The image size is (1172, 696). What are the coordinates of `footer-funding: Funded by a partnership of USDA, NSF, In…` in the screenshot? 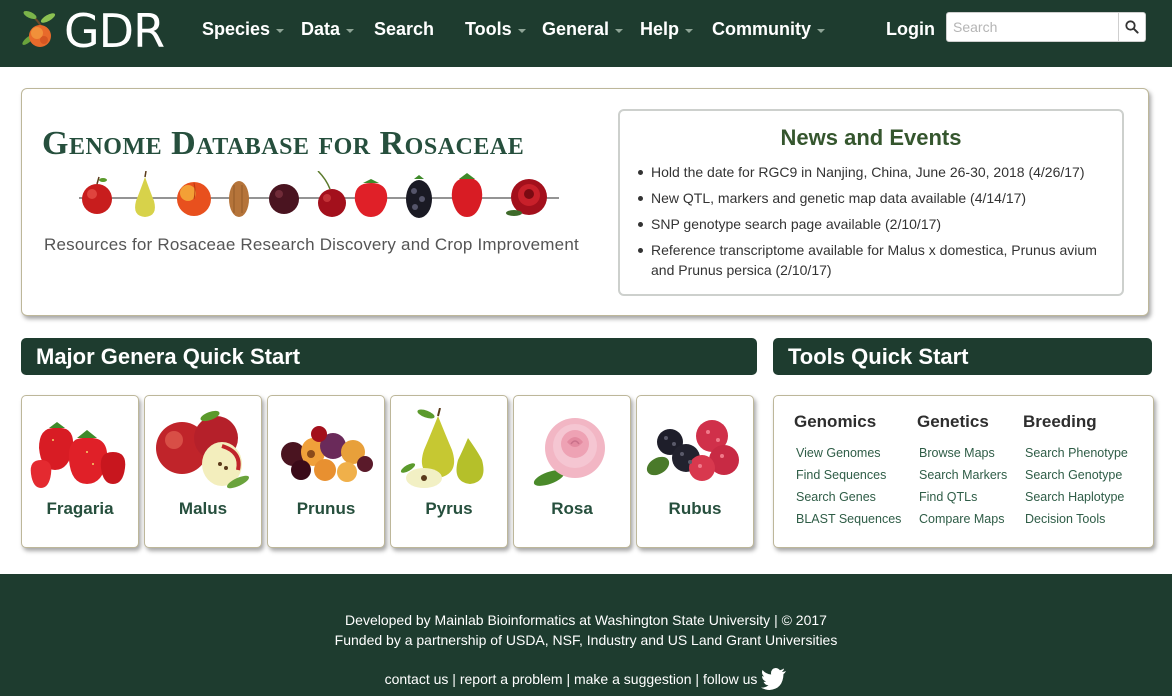 It's located at (586, 640).